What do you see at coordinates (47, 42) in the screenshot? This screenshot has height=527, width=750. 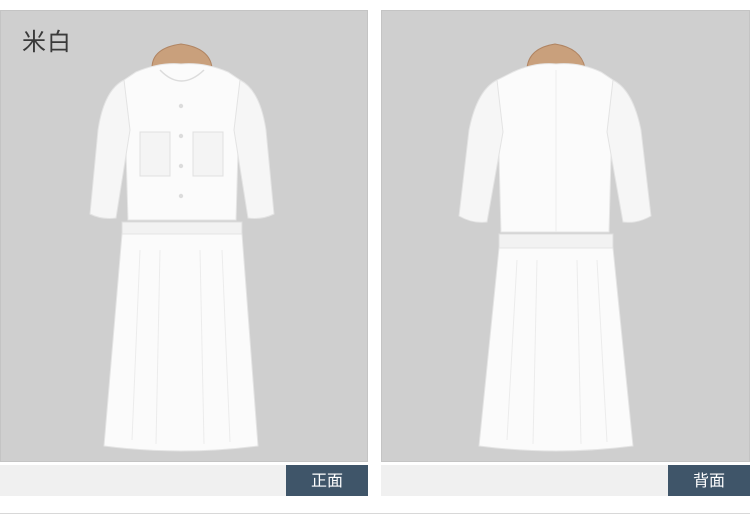 I see `color-name-label: 米白` at bounding box center [47, 42].